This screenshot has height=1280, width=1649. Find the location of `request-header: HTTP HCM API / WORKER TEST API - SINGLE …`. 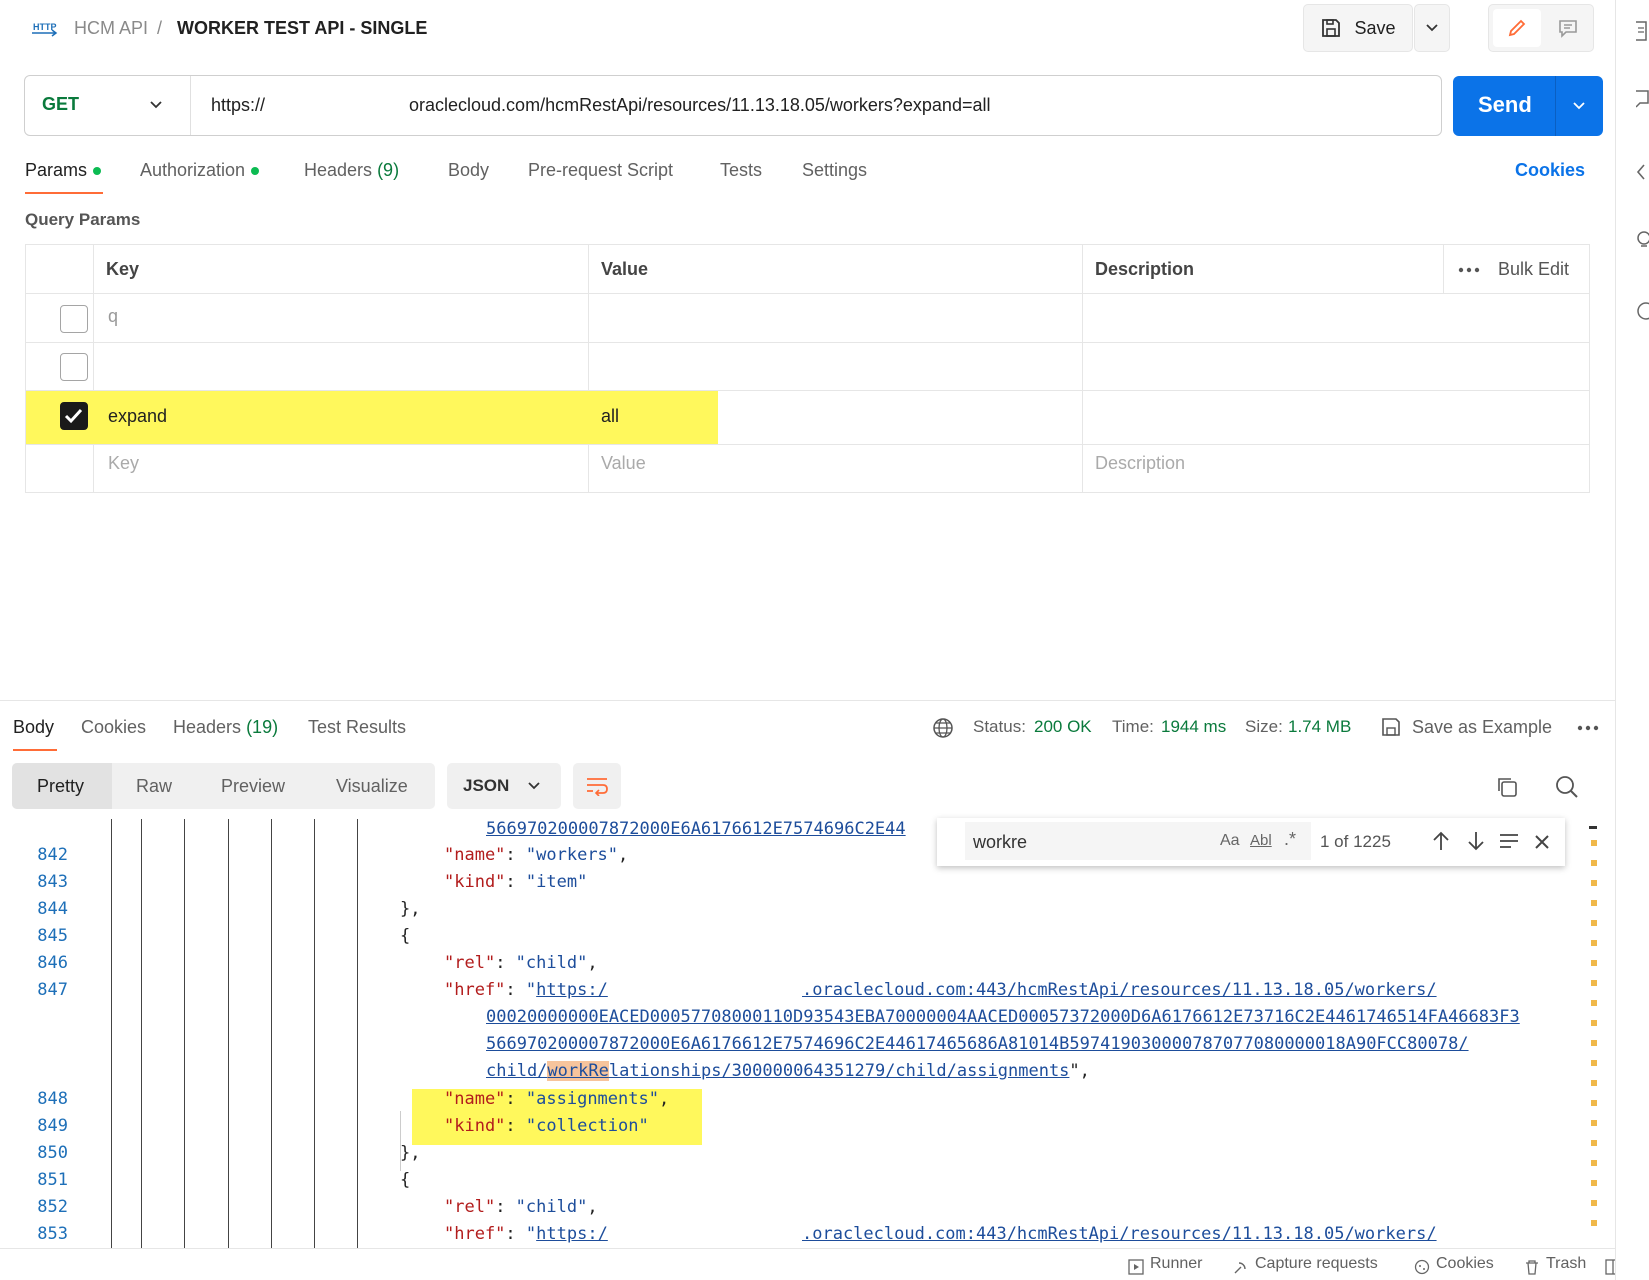

request-header: HTTP HCM API / WORKER TEST API - SINGLE … is located at coordinates (807, 29).